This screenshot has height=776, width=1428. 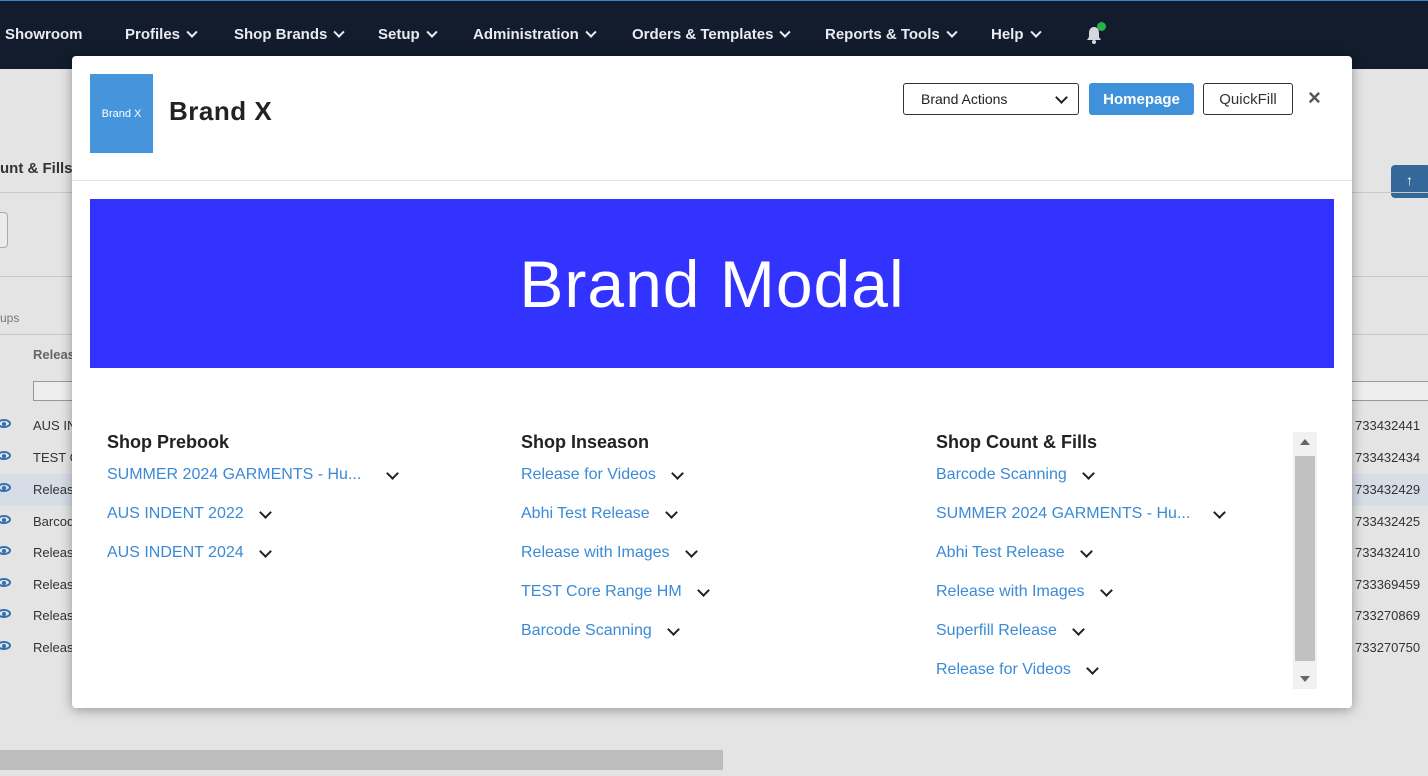 I want to click on nav-orders-templates: Orders & Templates, so click(x=712, y=34).